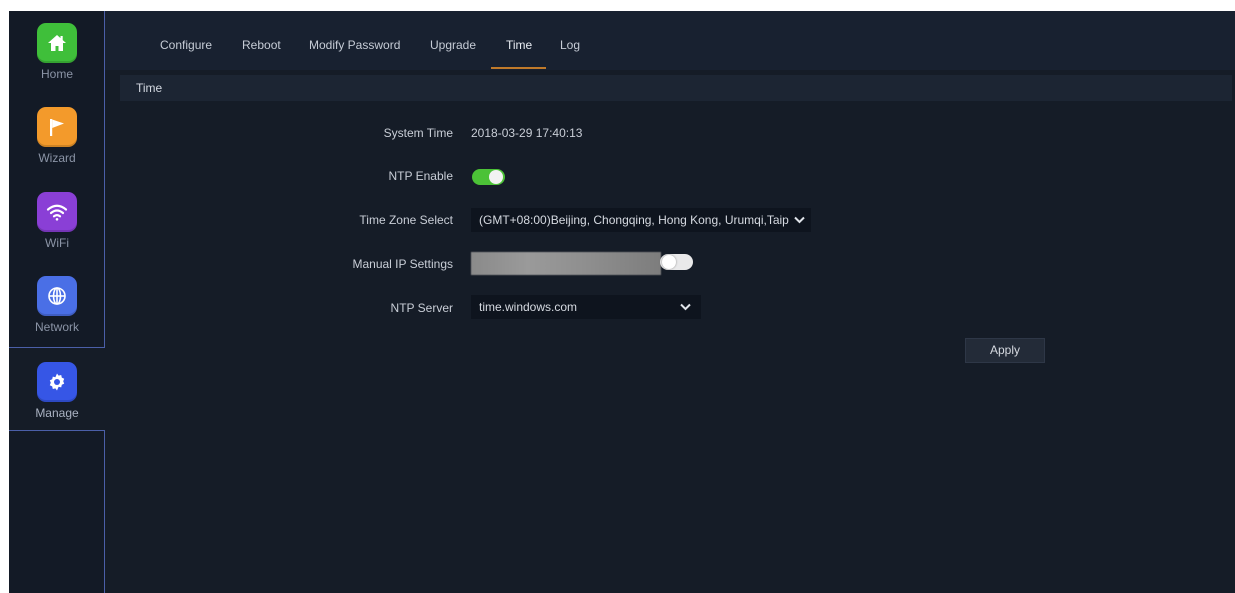 The height and width of the screenshot is (593, 1235). Describe the element at coordinates (56, 327) in the screenshot. I see `sidebar-item-label: Network` at that location.